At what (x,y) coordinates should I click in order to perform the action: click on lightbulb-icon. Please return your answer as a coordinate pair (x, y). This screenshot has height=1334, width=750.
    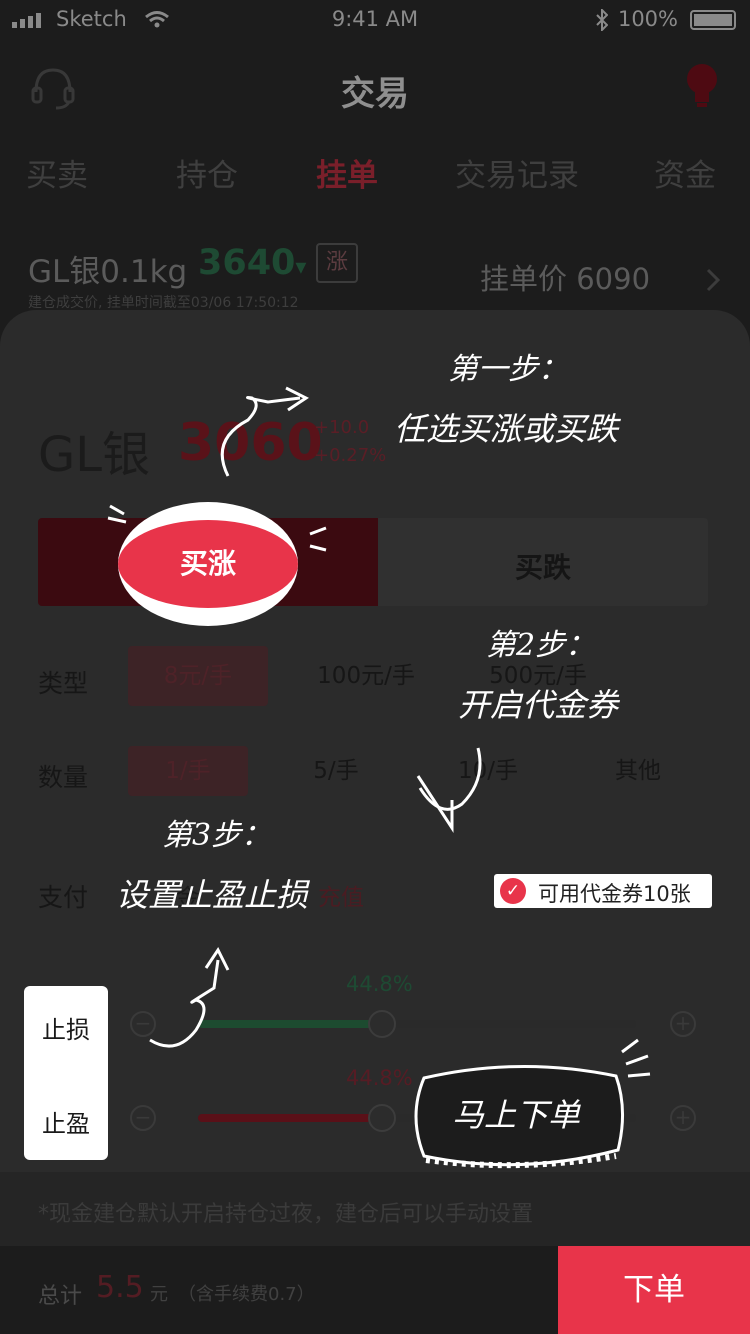
    Looking at the image, I should click on (702, 86).